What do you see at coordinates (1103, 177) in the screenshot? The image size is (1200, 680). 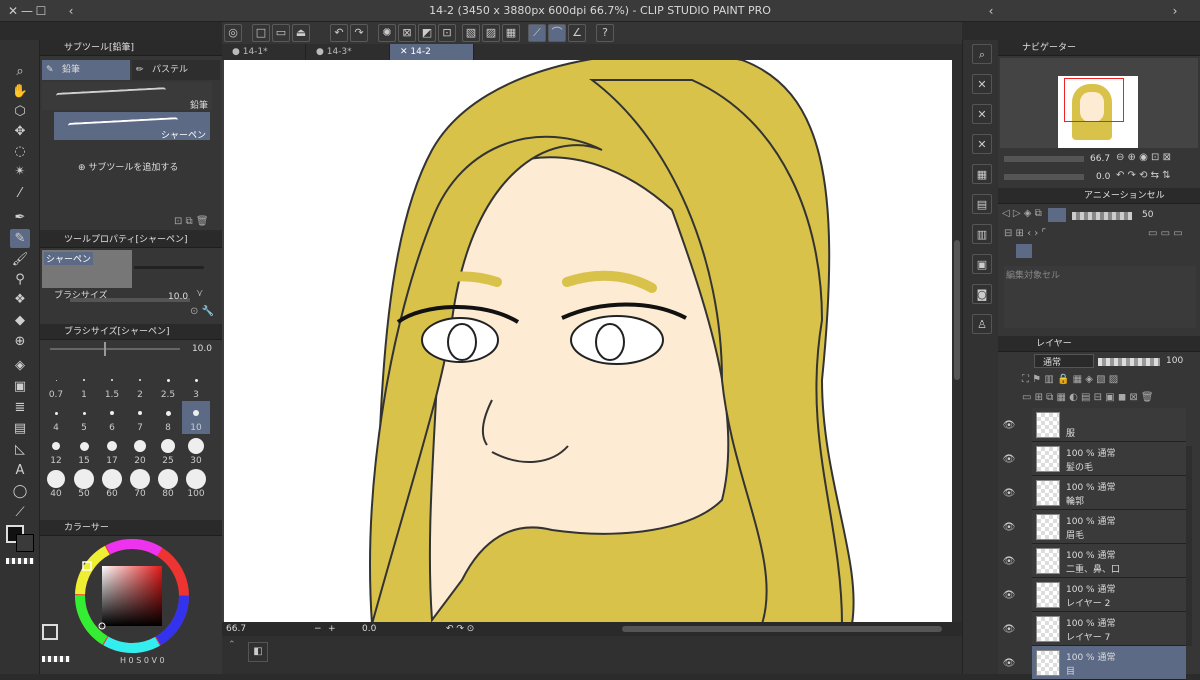 I see `navigator-rotation-value: 0.0` at bounding box center [1103, 177].